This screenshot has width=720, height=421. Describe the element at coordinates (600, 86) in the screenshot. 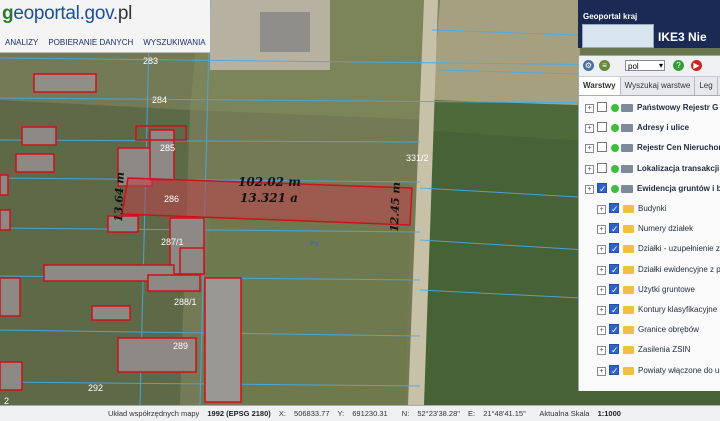

I see `tab-warstwy: Warstwy` at that location.